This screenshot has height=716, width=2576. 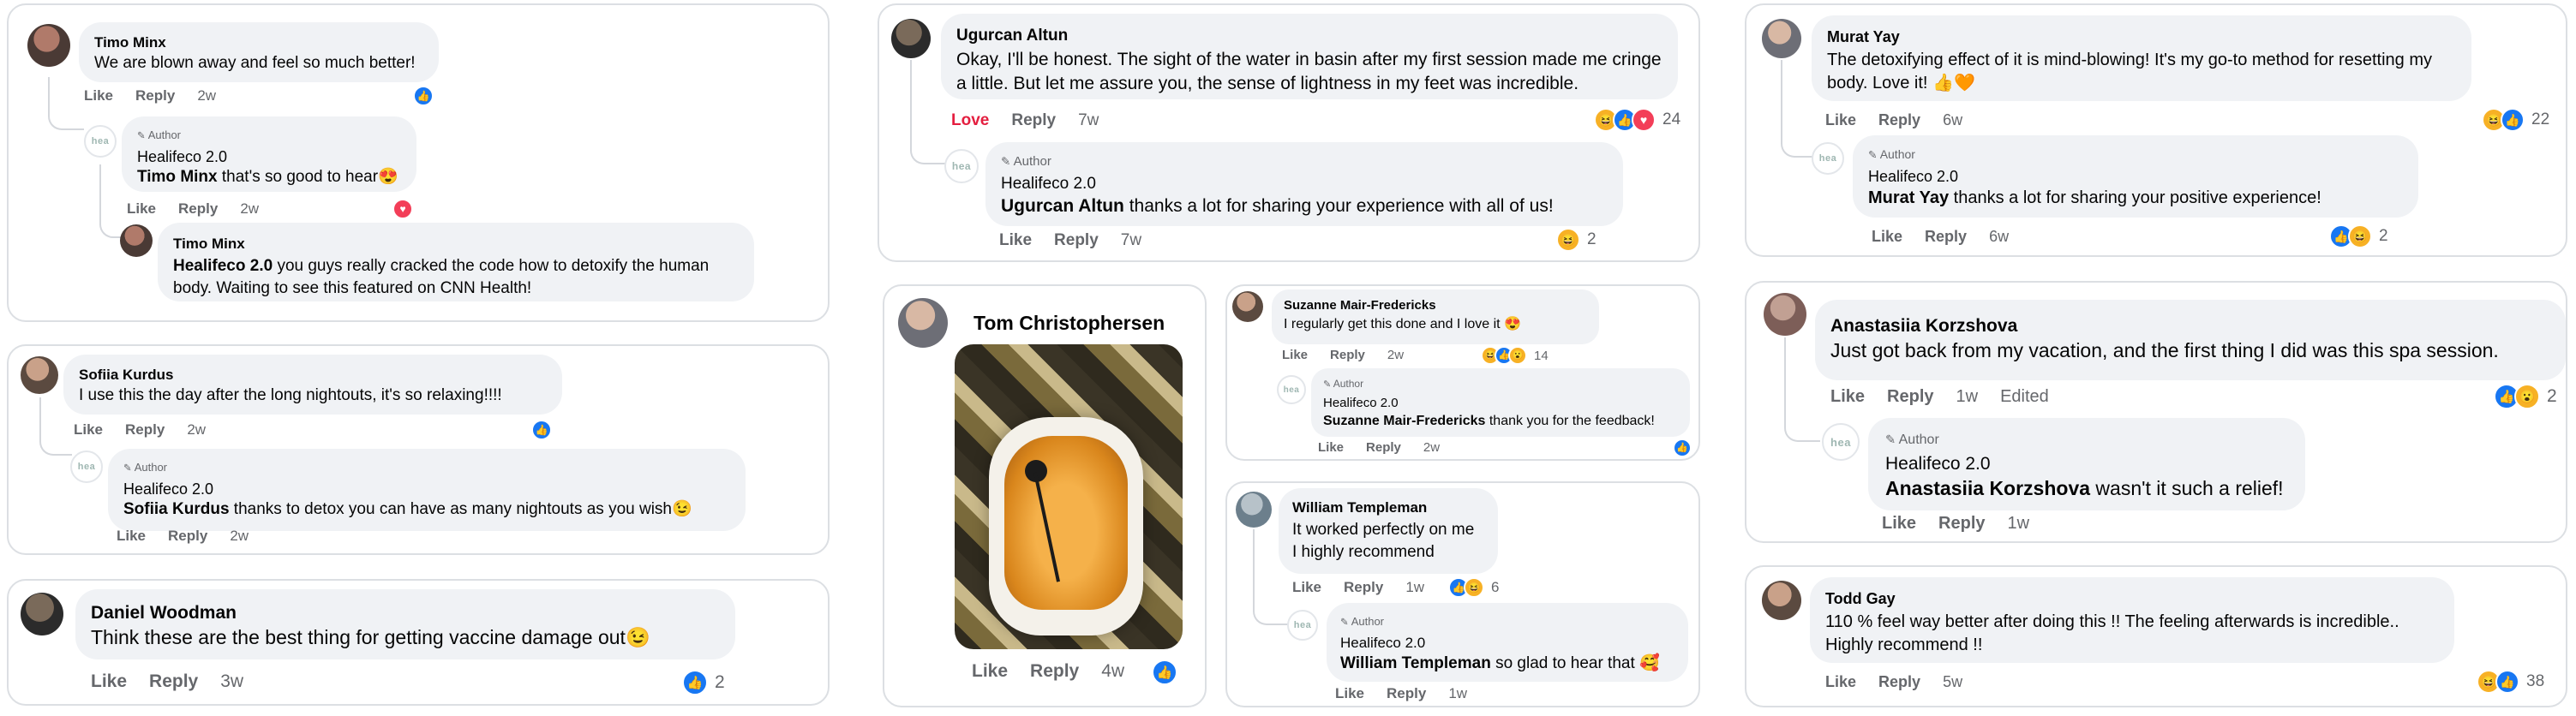 What do you see at coordinates (2535, 681) in the screenshot?
I see `reaction-count: 38` at bounding box center [2535, 681].